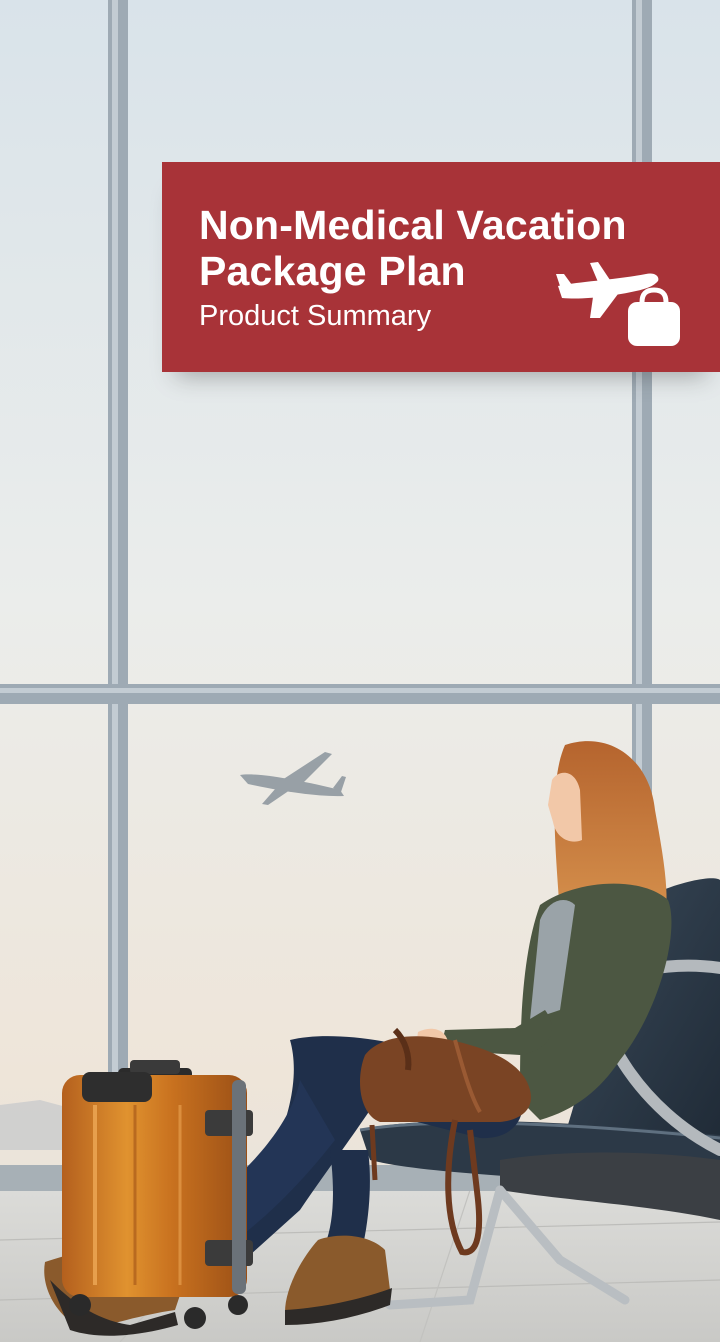  What do you see at coordinates (654, 316) in the screenshot?
I see `suitcase-icon` at bounding box center [654, 316].